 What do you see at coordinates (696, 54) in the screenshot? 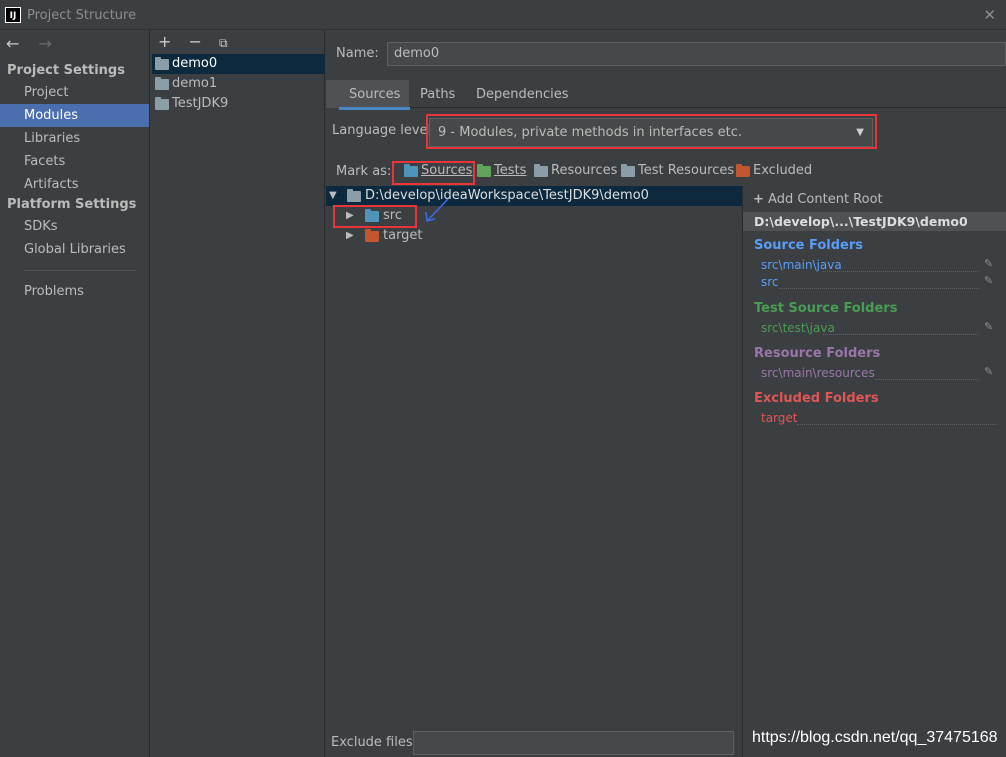
I see `module-name-input: demo0` at bounding box center [696, 54].